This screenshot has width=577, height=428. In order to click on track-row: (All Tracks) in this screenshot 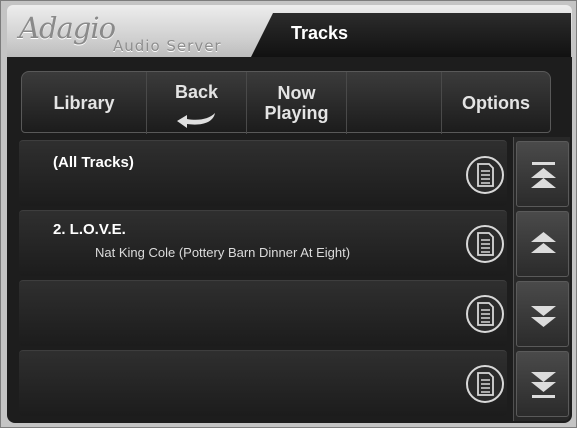, I will do `click(263, 173)`.